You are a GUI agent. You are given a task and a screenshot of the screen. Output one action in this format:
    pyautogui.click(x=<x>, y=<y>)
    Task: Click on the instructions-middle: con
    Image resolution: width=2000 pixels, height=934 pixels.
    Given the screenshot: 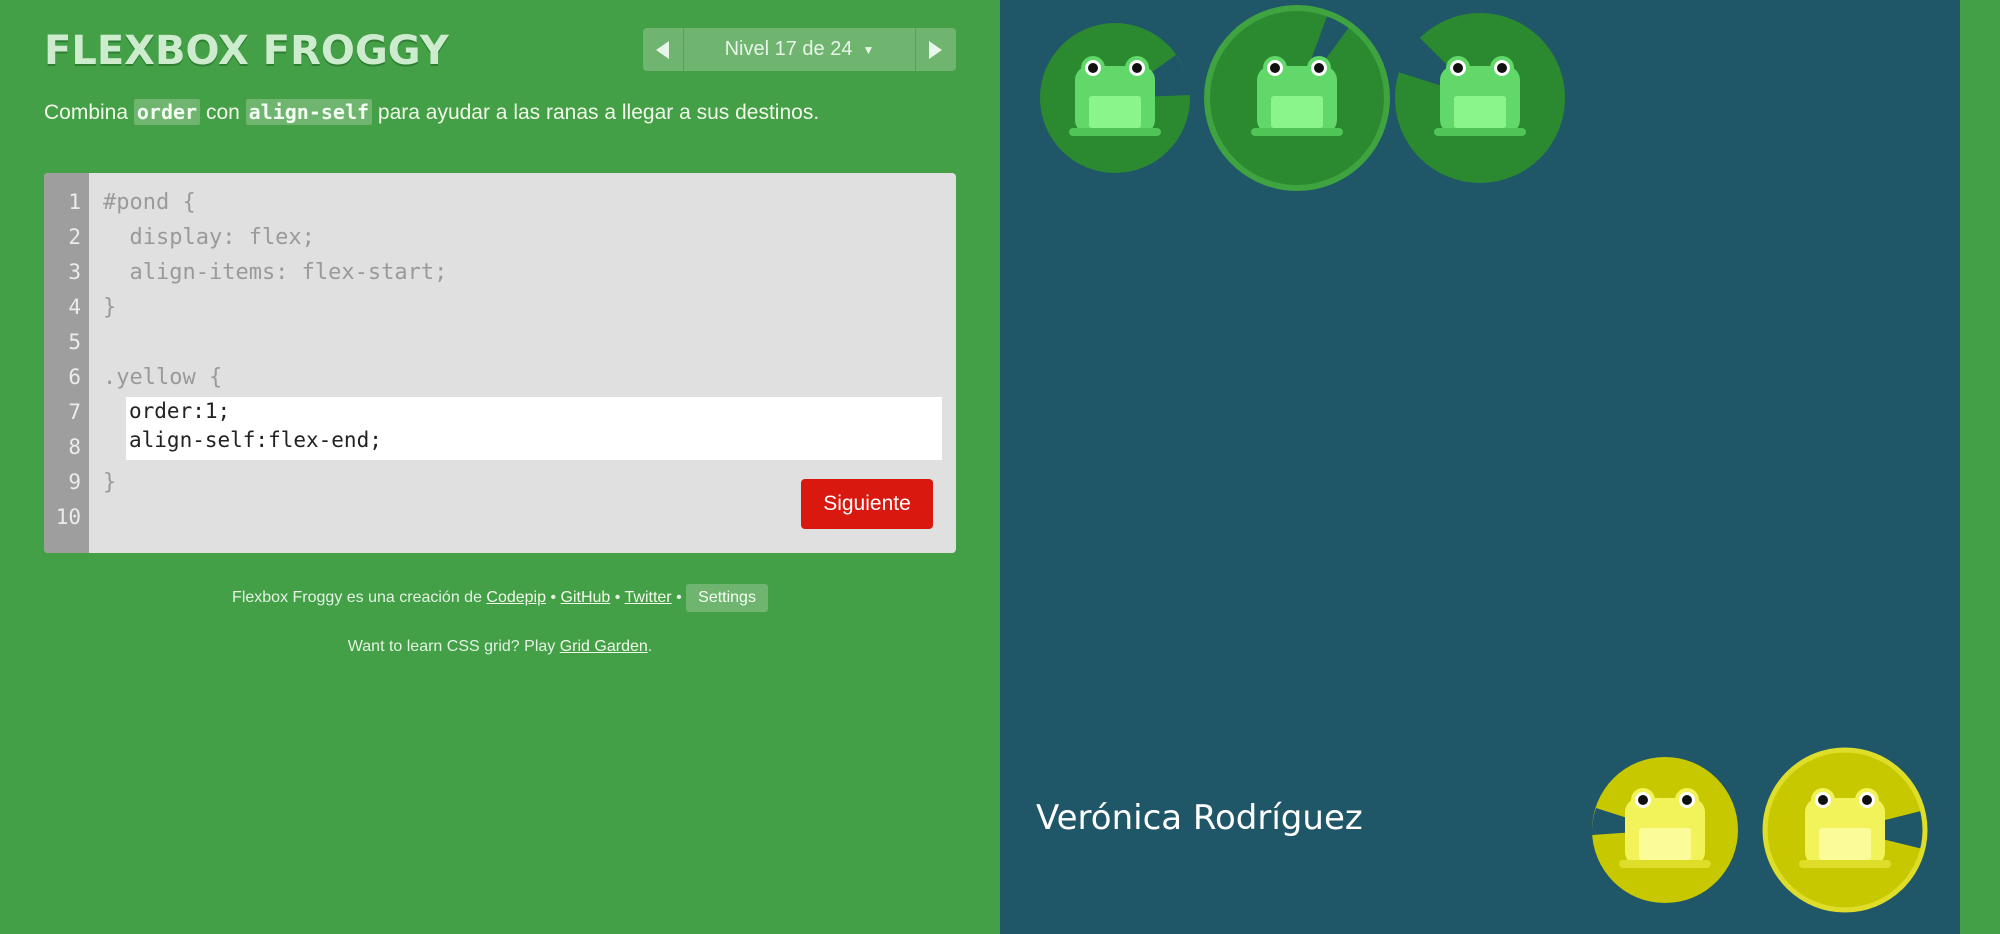 What is the action you would take?
    pyautogui.click(x=223, y=112)
    